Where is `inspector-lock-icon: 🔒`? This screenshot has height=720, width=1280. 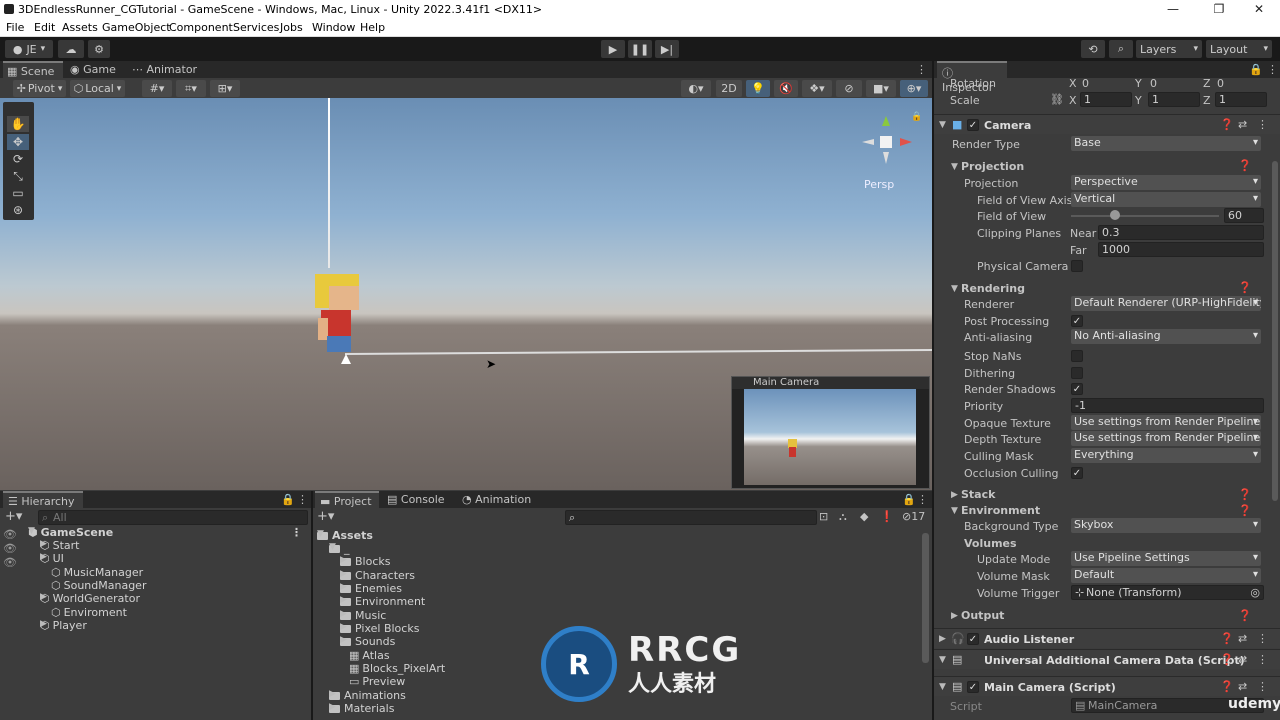 inspector-lock-icon: 🔒 is located at coordinates (1256, 69).